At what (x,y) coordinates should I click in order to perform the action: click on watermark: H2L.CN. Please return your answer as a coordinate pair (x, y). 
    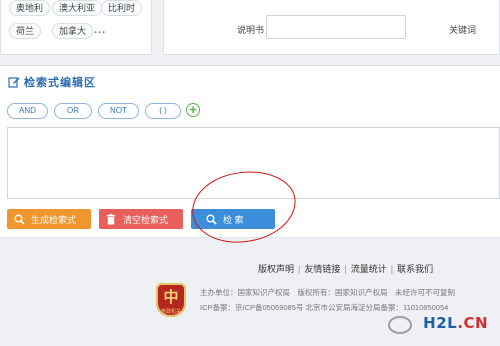
    Looking at the image, I should click on (455, 323).